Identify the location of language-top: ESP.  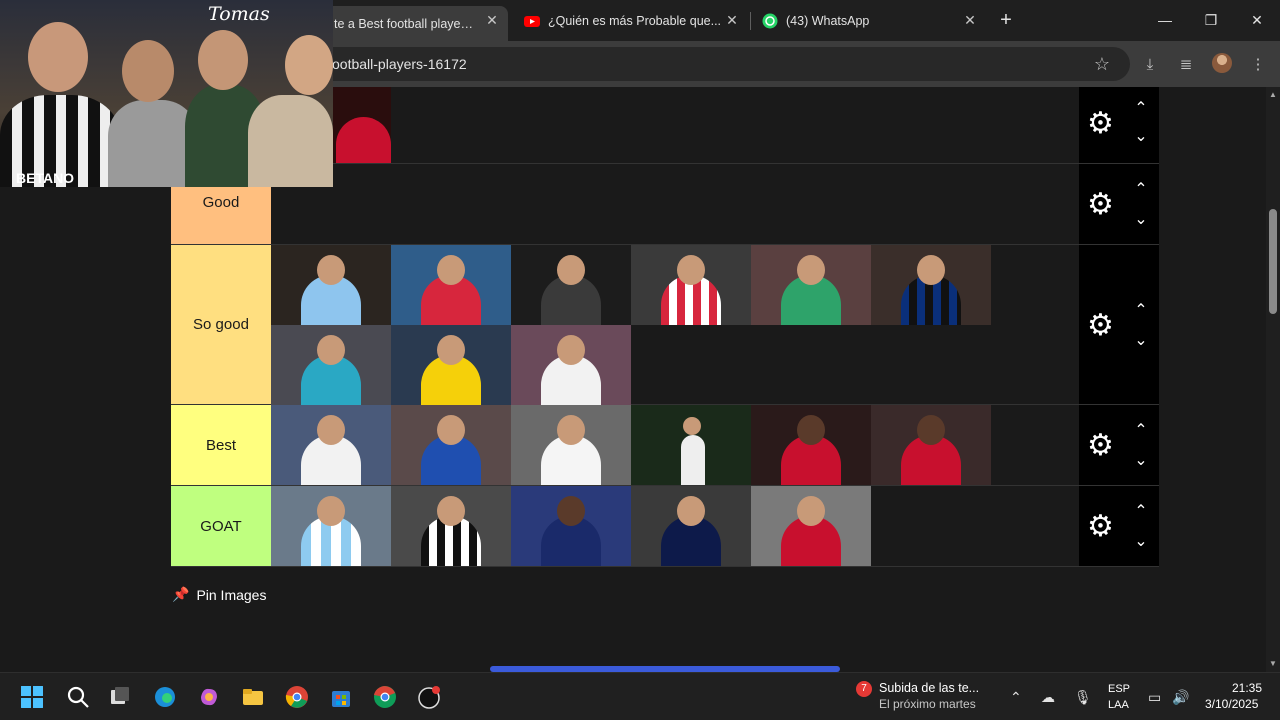
(1119, 689).